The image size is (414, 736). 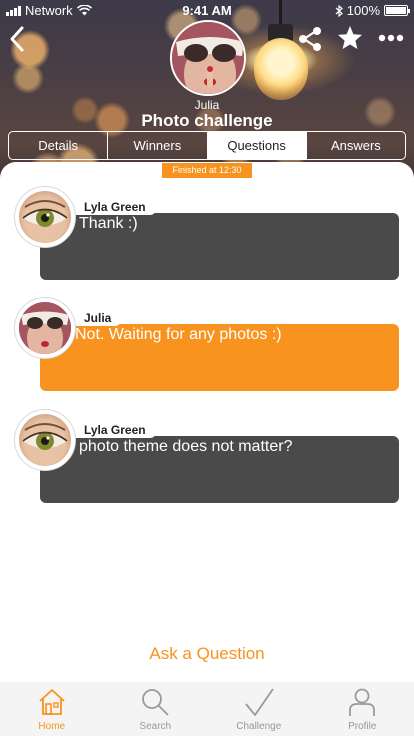 I want to click on message-text: photo theme does not matter?, so click(x=186, y=446).